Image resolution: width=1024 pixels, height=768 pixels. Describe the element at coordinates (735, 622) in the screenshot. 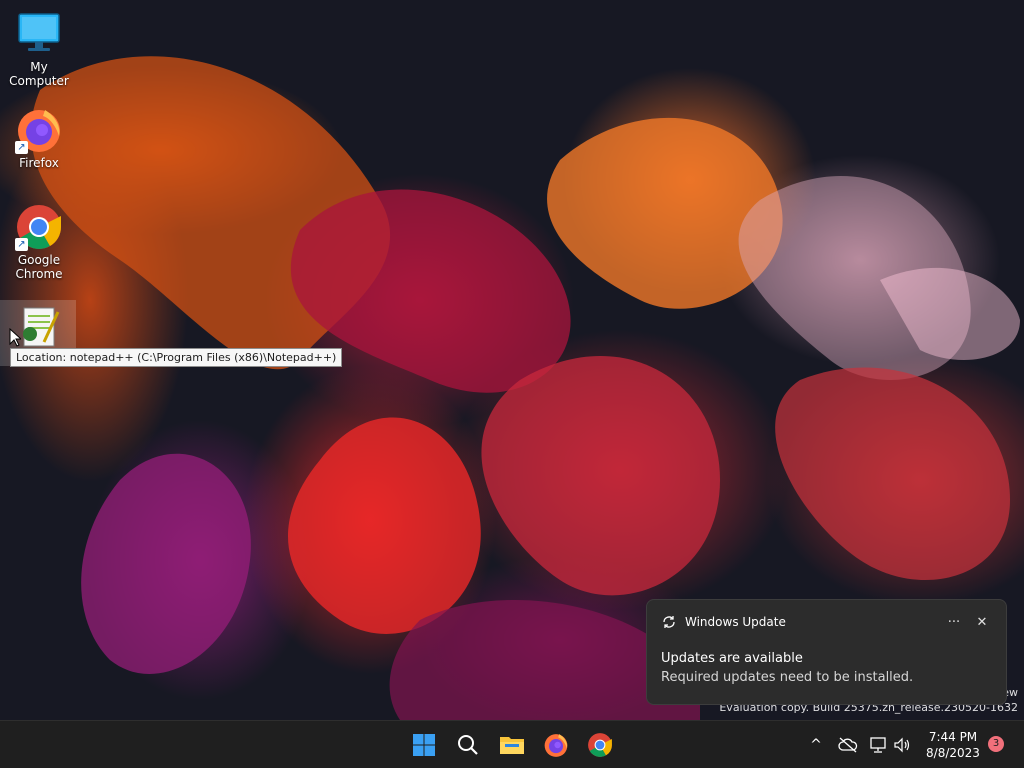

I see `toast-app-name: Windows Update` at that location.